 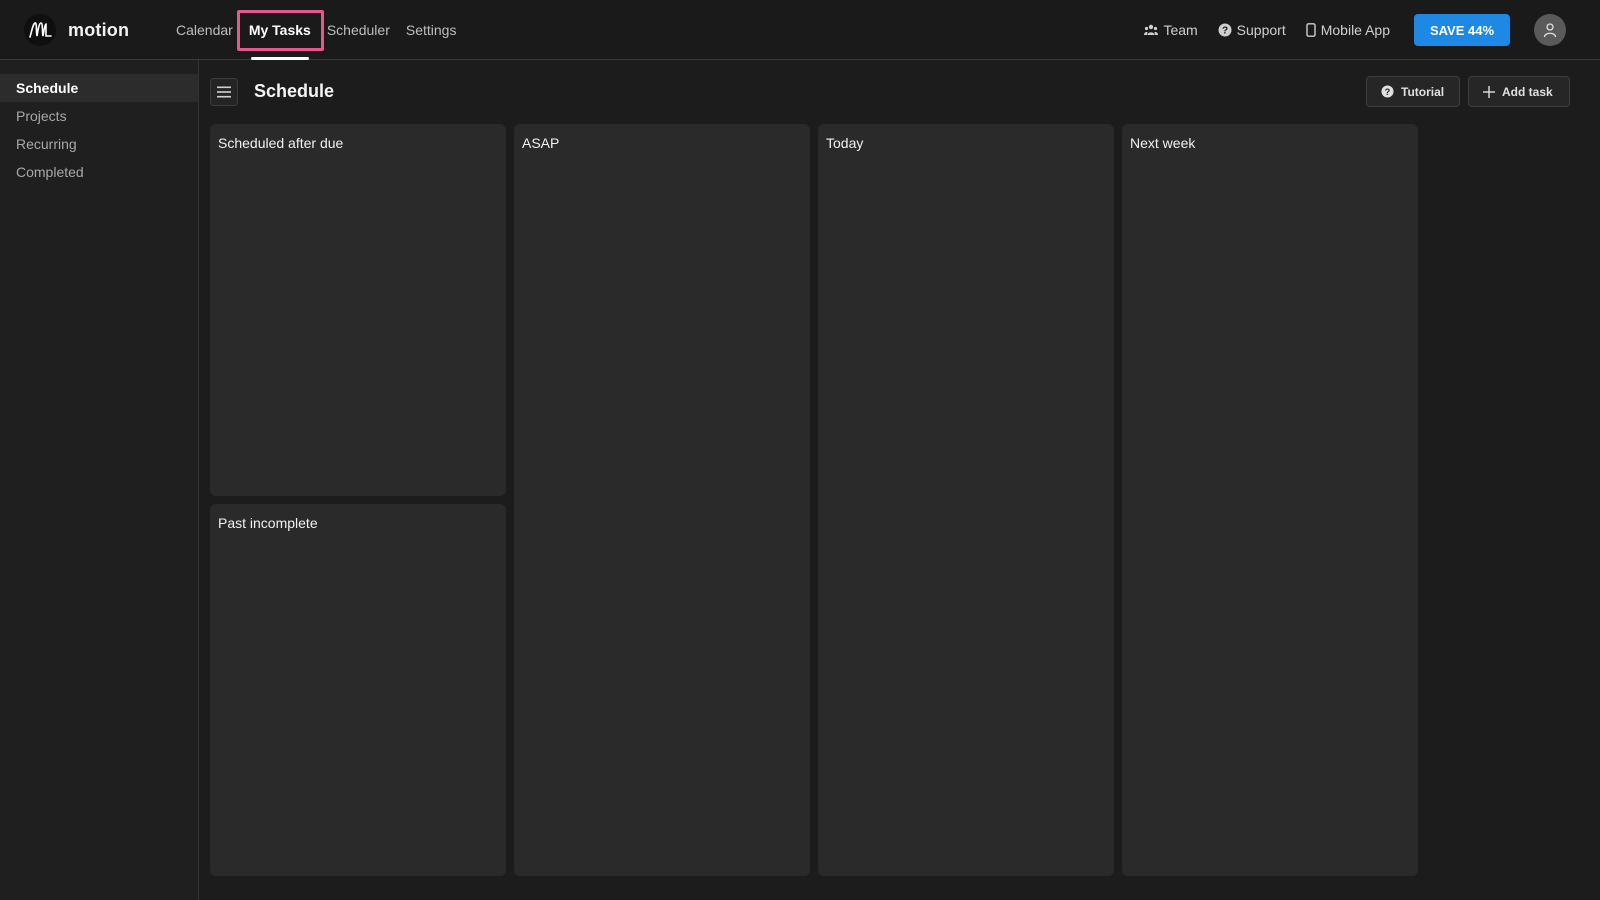 I want to click on hamburger-menu-icon, so click(x=224, y=92).